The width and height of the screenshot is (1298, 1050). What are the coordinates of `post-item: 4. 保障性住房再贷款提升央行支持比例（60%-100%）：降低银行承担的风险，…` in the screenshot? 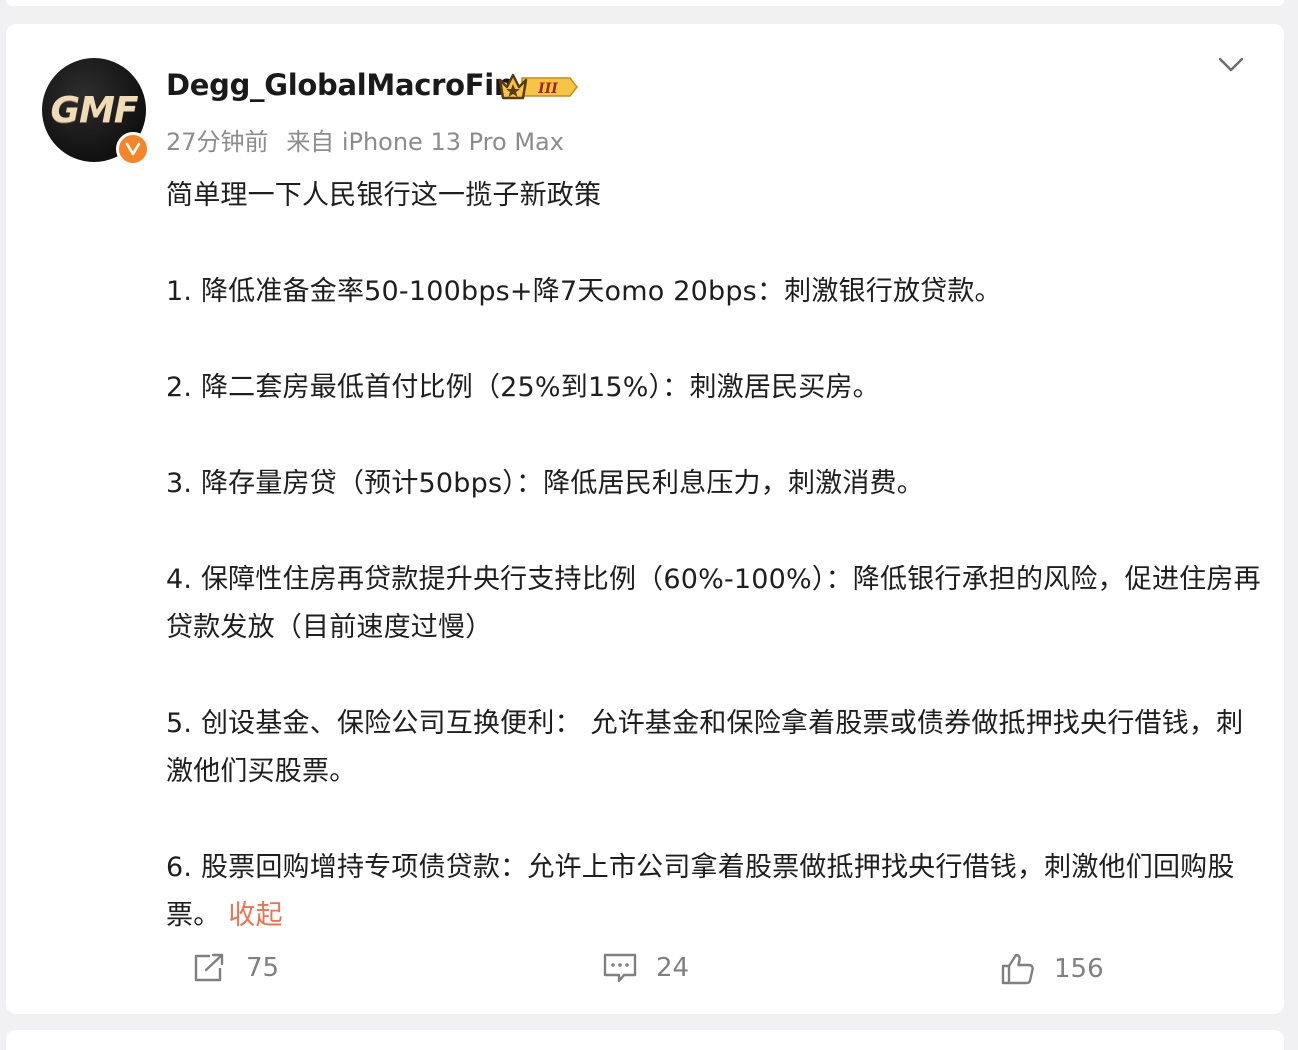 It's located at (713, 603).